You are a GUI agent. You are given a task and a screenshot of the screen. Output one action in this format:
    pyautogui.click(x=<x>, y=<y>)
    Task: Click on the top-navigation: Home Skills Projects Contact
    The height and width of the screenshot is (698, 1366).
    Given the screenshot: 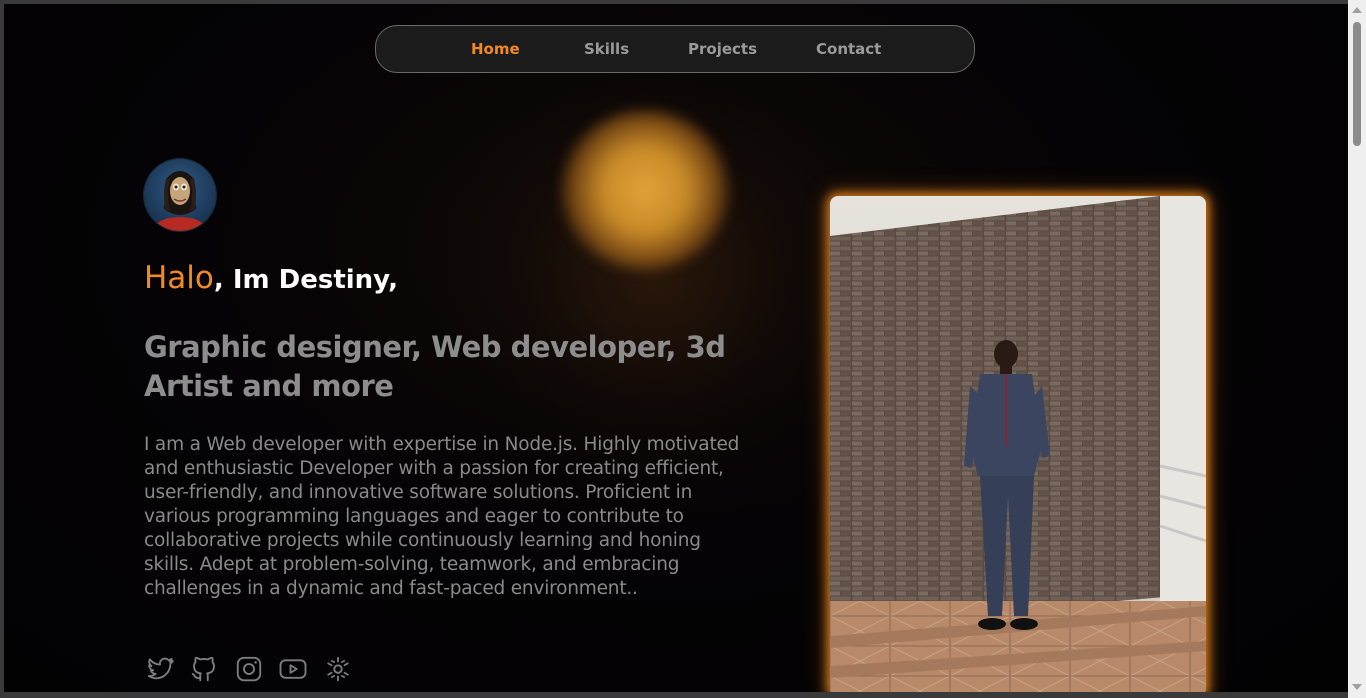 What is the action you would take?
    pyautogui.click(x=675, y=49)
    